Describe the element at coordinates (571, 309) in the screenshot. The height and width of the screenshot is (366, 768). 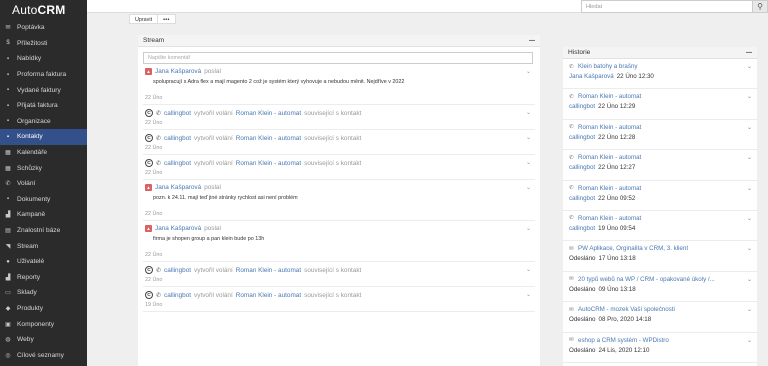
I see `email-icon: ✉` at that location.